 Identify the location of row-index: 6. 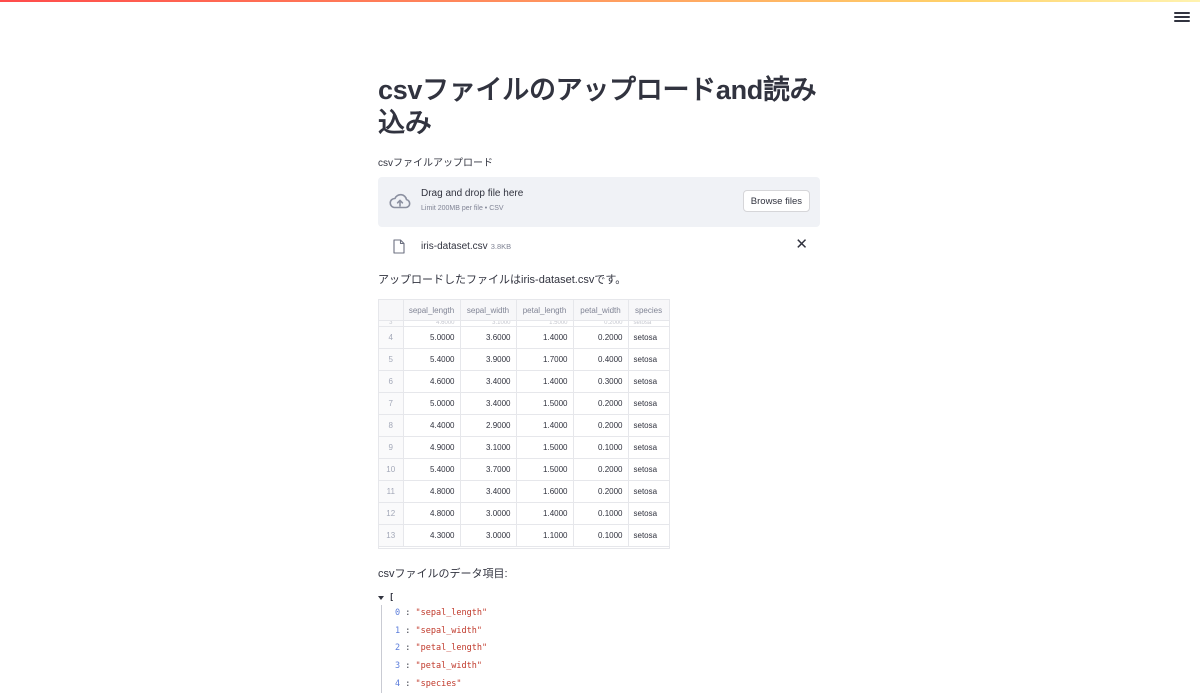
(391, 381).